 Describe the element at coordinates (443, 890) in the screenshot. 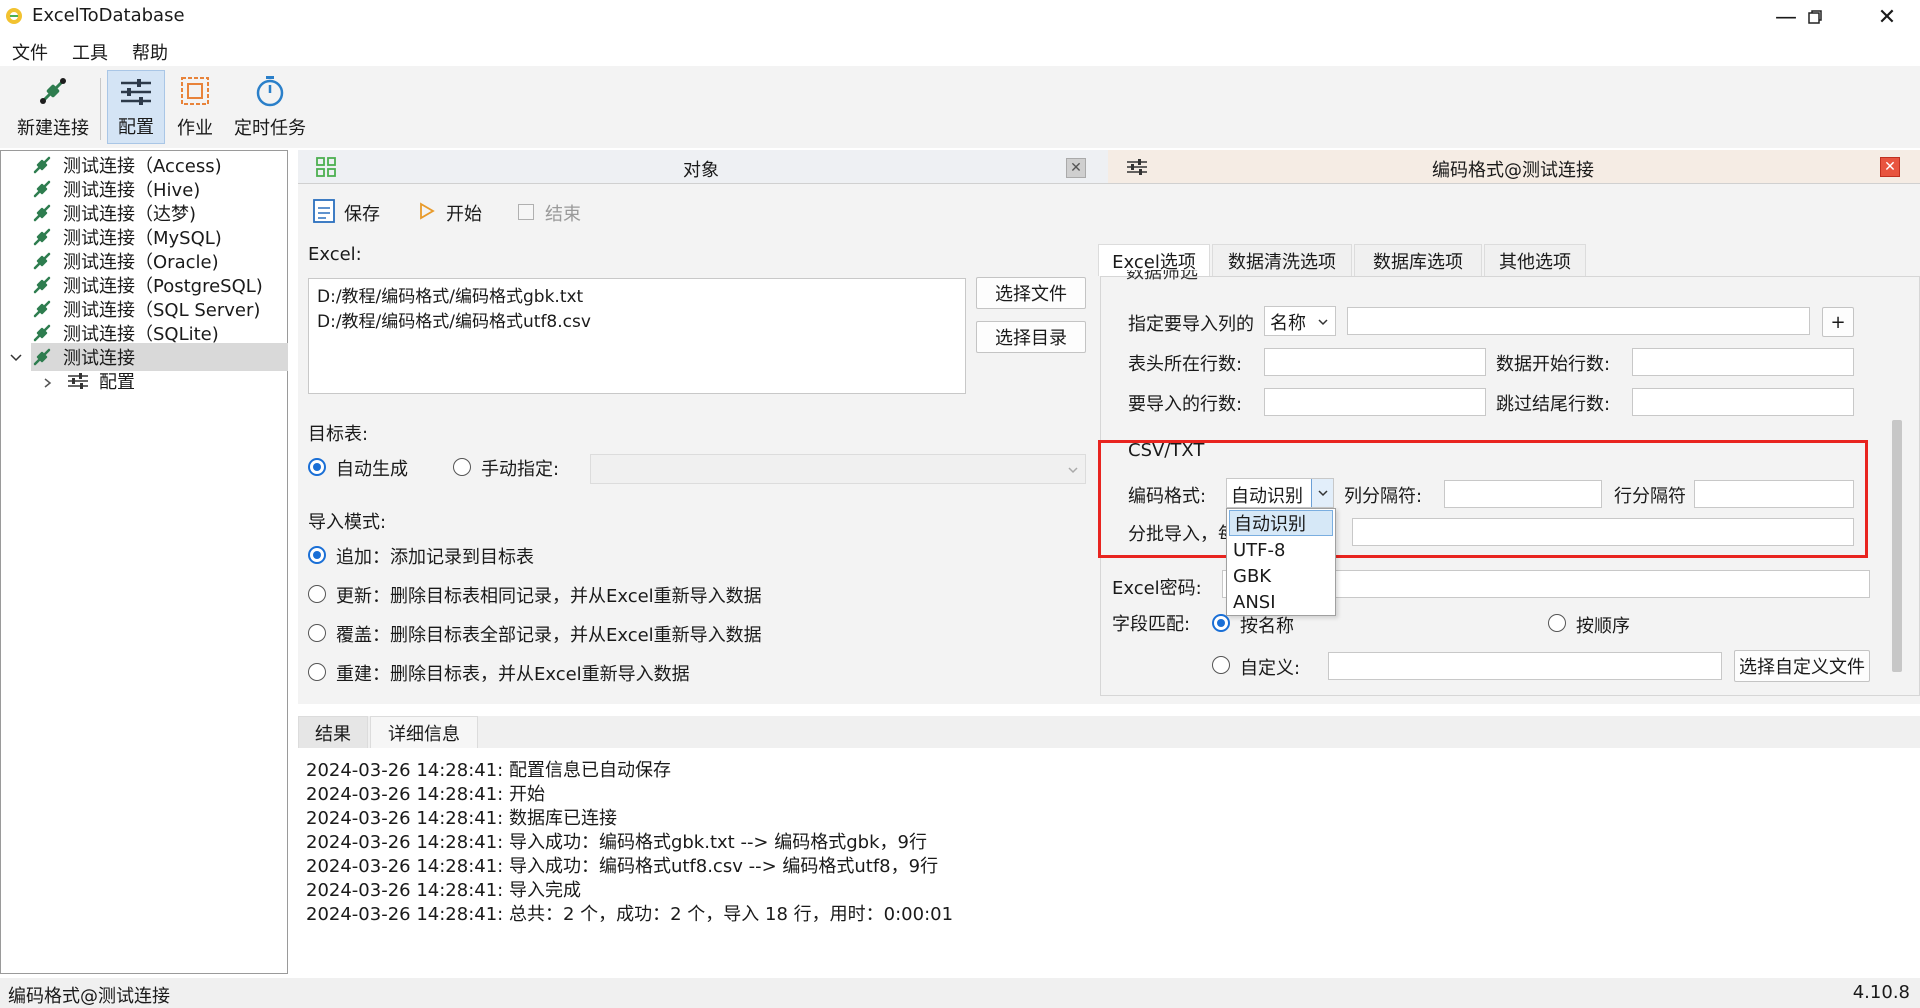

I see `log-line: 2024-03-26 14:28:41: 导入完成` at that location.